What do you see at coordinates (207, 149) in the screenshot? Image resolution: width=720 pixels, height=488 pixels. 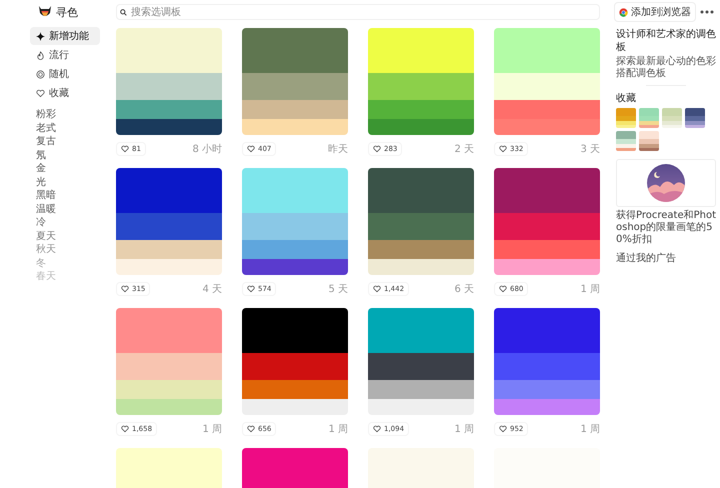 I see `palette-age: 8 小时` at bounding box center [207, 149].